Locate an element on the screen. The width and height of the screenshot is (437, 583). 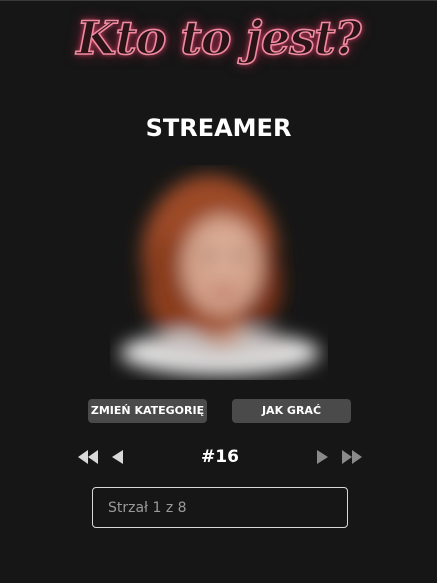
game-logo: Kto to jest? is located at coordinates (219, 38).